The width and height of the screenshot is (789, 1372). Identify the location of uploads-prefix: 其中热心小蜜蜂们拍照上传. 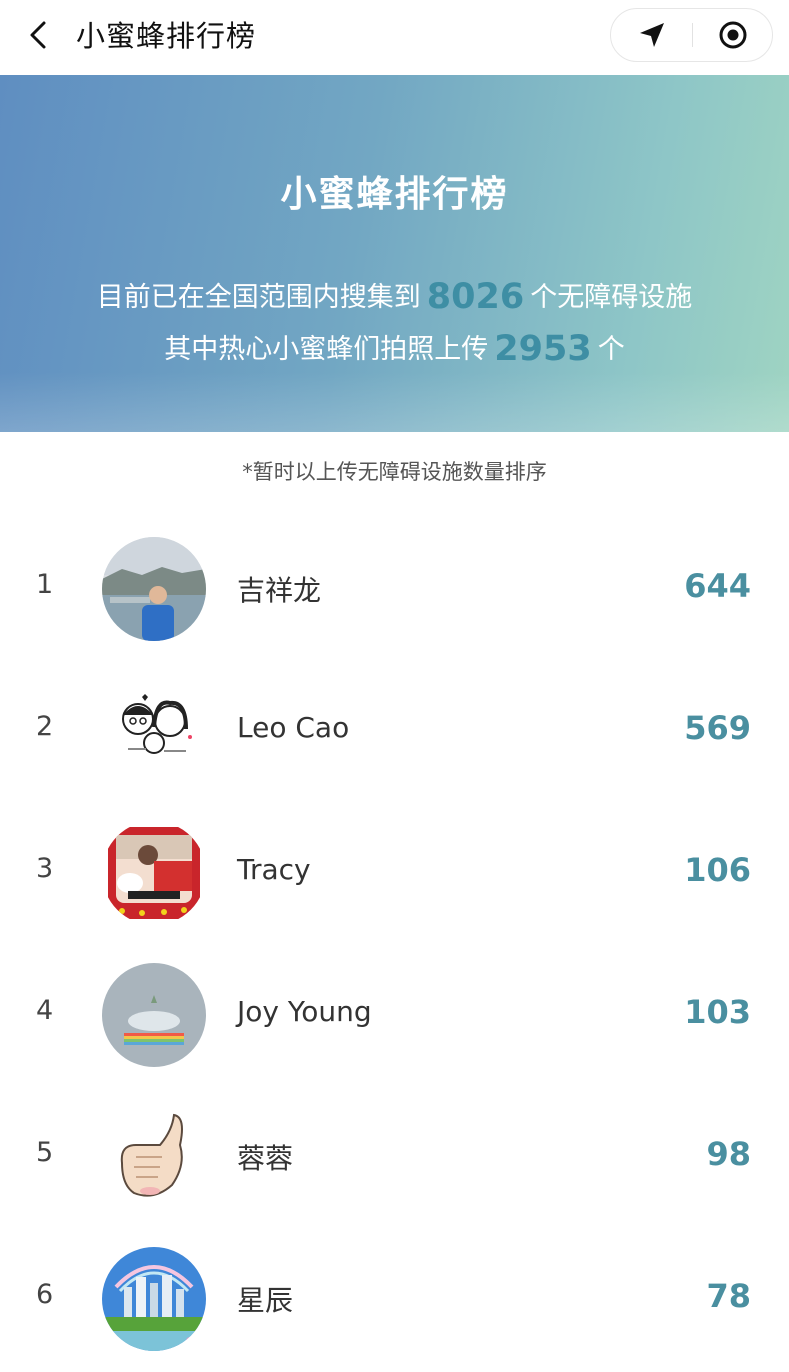
(326, 349).